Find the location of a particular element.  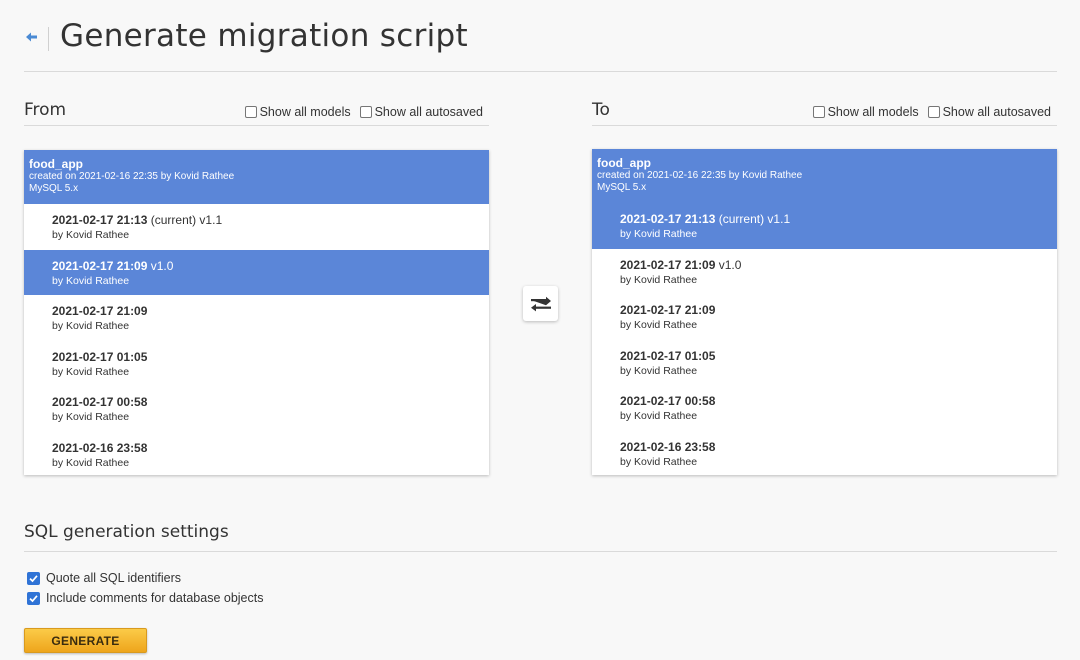

swap-button is located at coordinates (540, 303).